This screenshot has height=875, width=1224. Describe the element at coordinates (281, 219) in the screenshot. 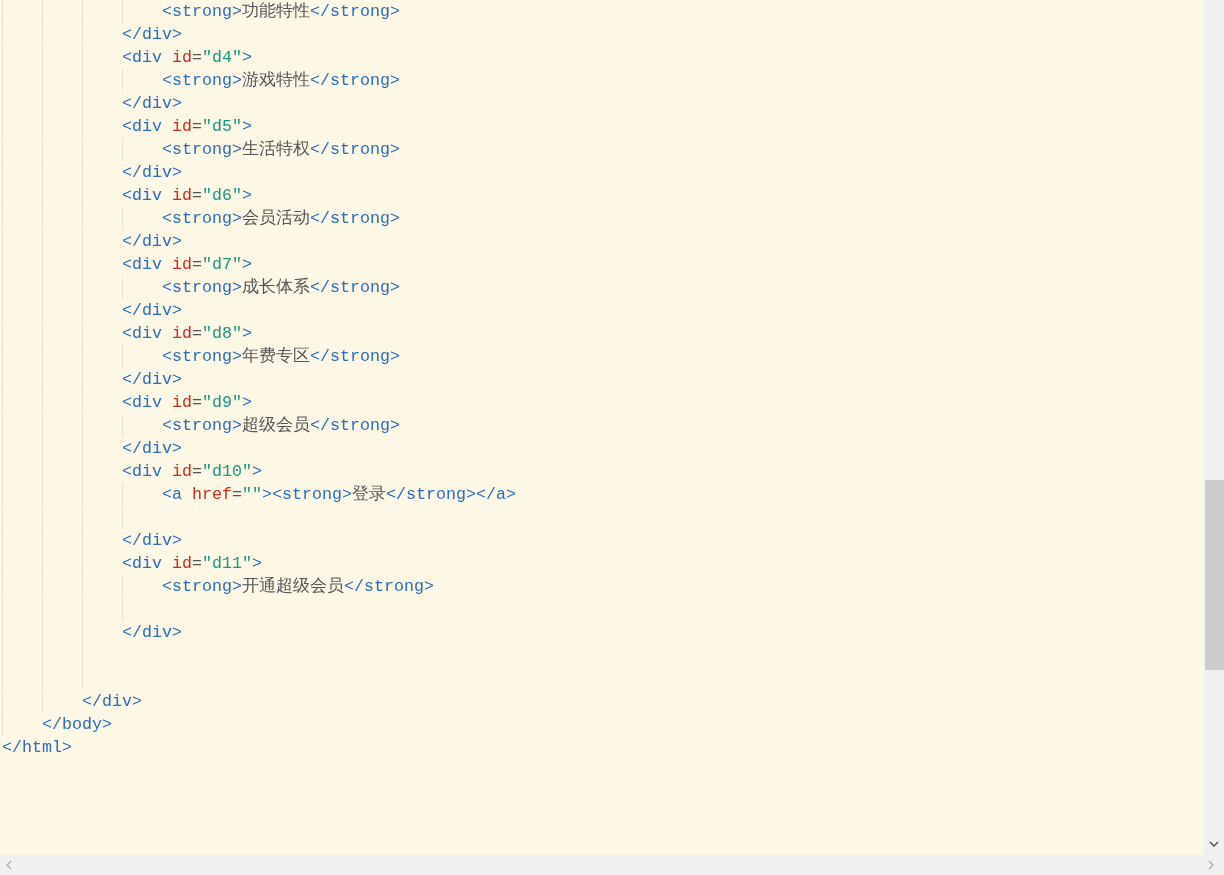

I see `code-line: <strong>会员活动</strong>` at that location.